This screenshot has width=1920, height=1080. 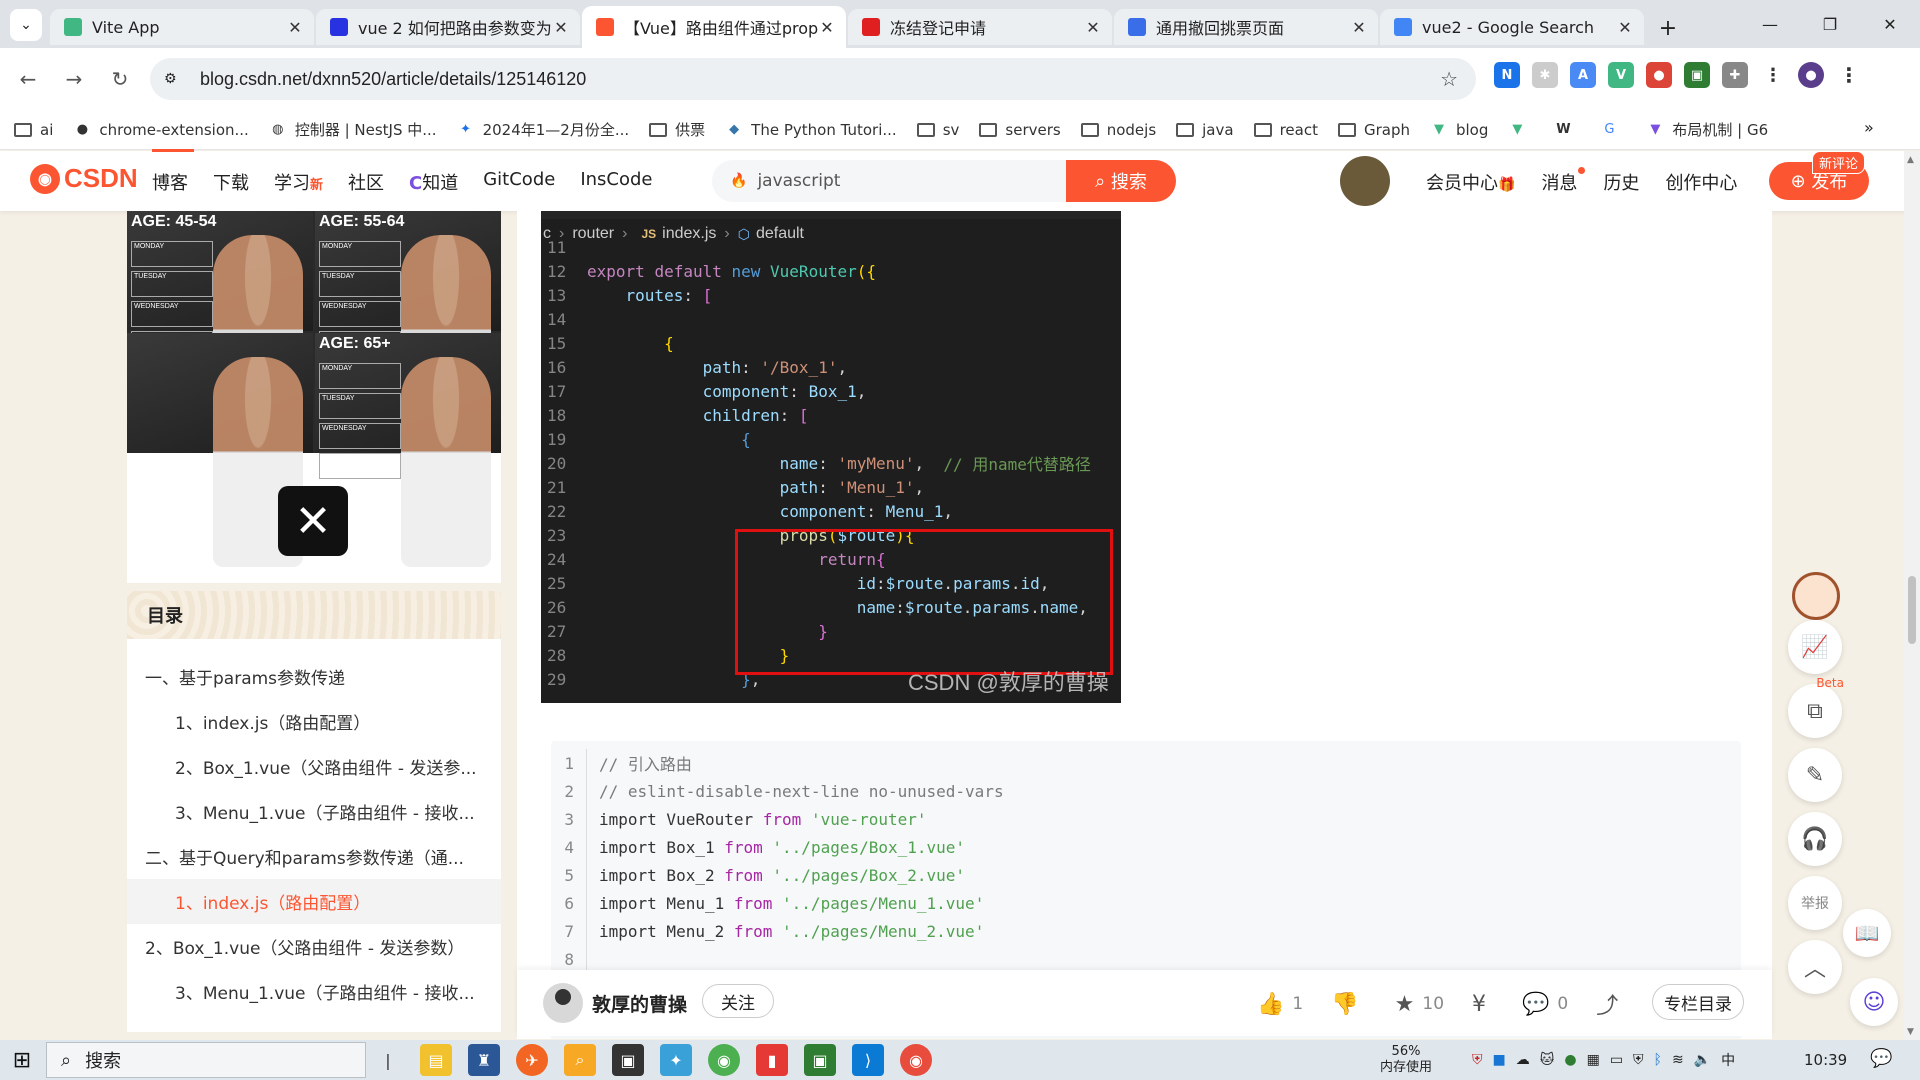 What do you see at coordinates (639, 1003) in the screenshot?
I see `author-name: 敦厚的曹操` at bounding box center [639, 1003].